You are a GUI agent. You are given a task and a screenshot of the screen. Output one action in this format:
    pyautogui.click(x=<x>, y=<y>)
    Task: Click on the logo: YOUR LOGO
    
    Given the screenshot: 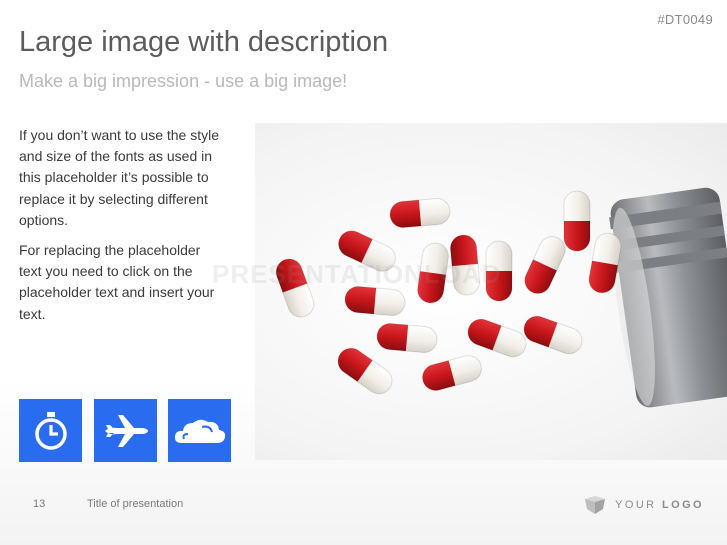 What is the action you would take?
    pyautogui.click(x=644, y=505)
    